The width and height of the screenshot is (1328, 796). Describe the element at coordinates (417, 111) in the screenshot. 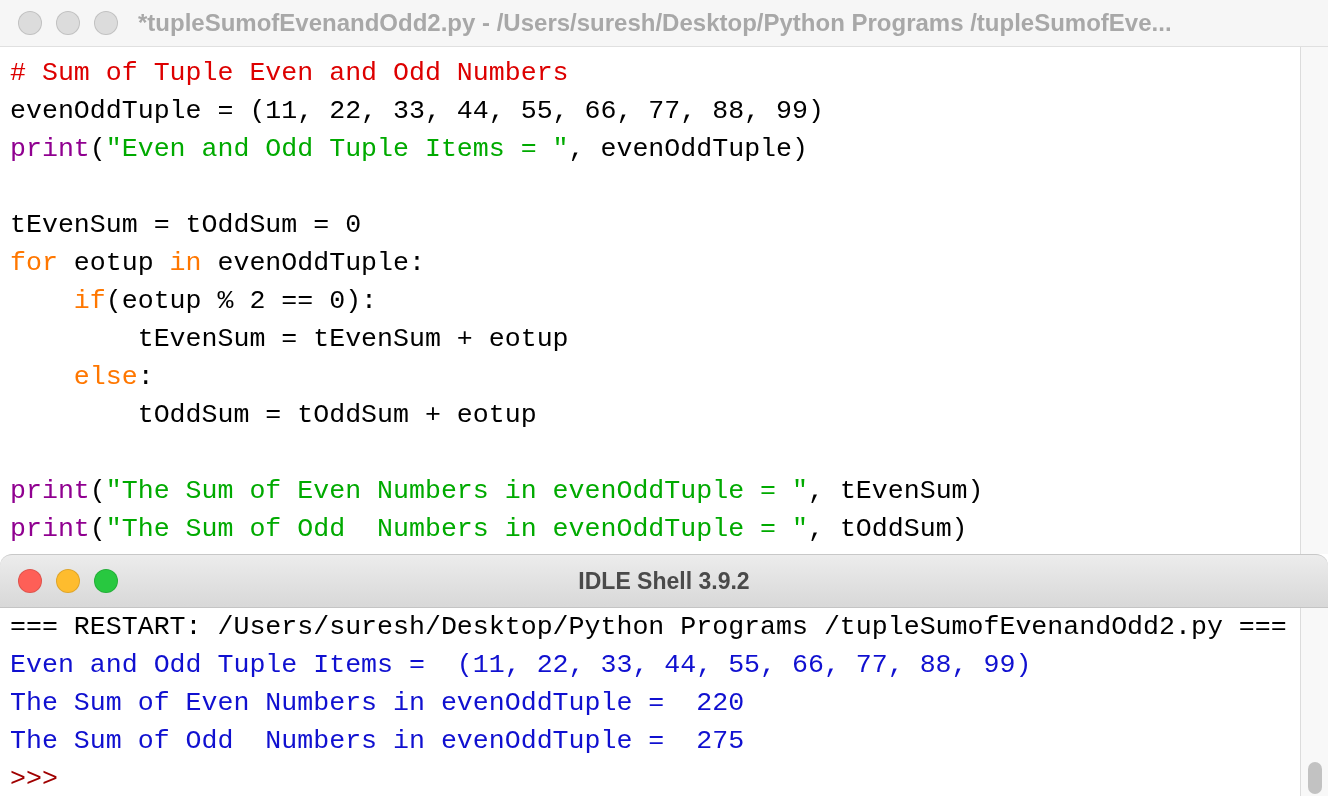

I see `code-line: evenOddTuple = (11, 22, 33, 44, 55, 66, 77, 88, 99)` at that location.